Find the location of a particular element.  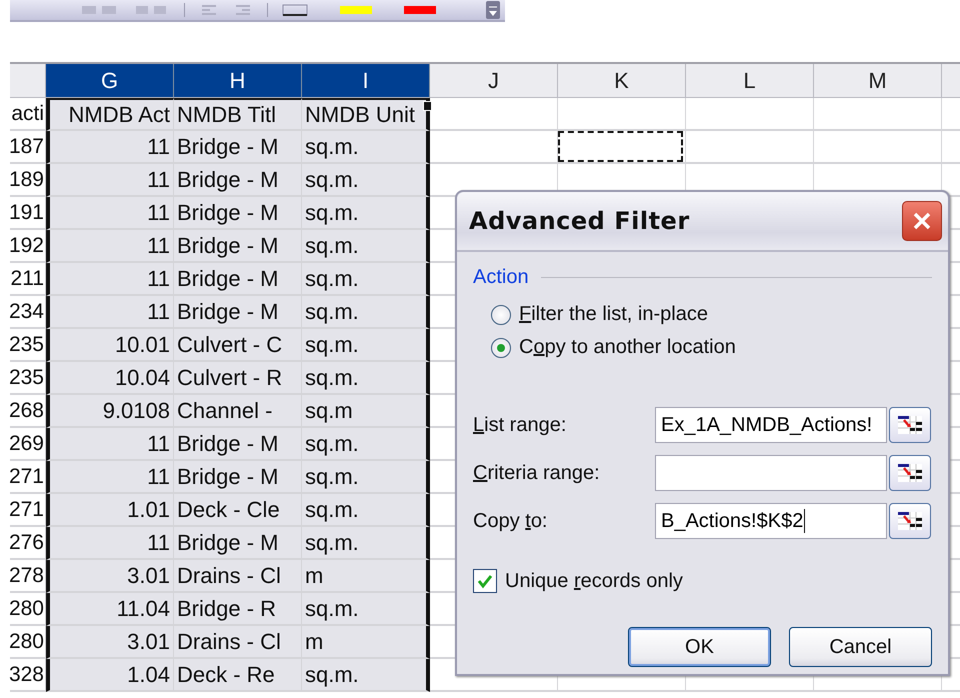

table-cell: 1.01 is located at coordinates (110, 510).